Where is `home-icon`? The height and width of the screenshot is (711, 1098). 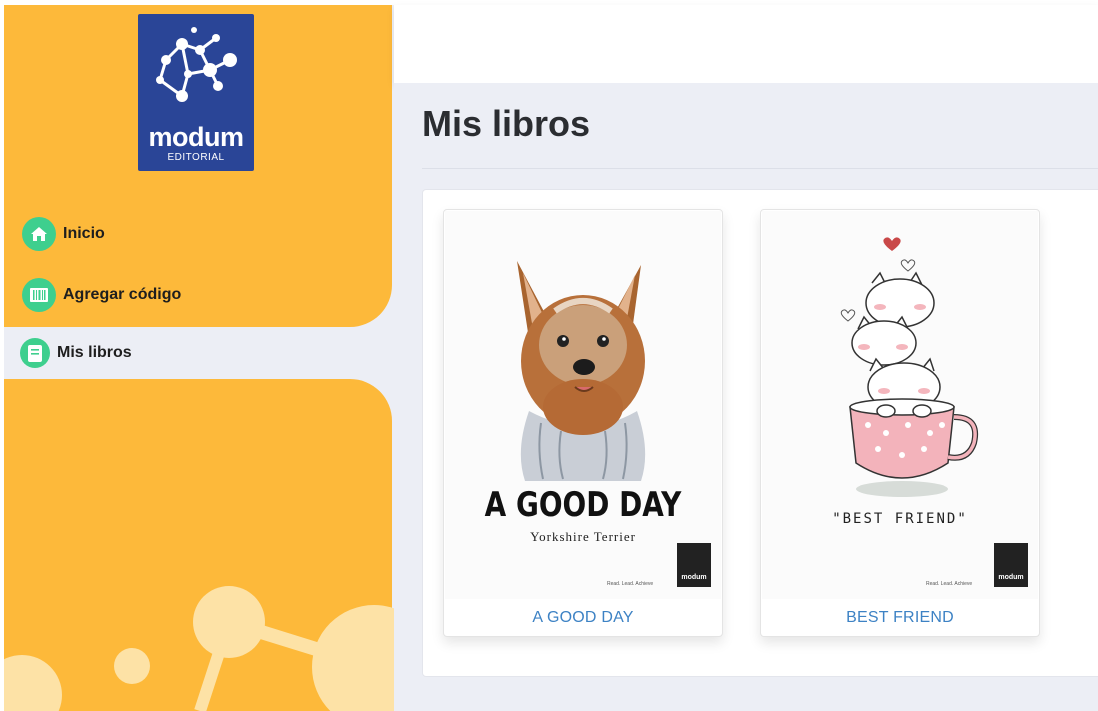
home-icon is located at coordinates (39, 234).